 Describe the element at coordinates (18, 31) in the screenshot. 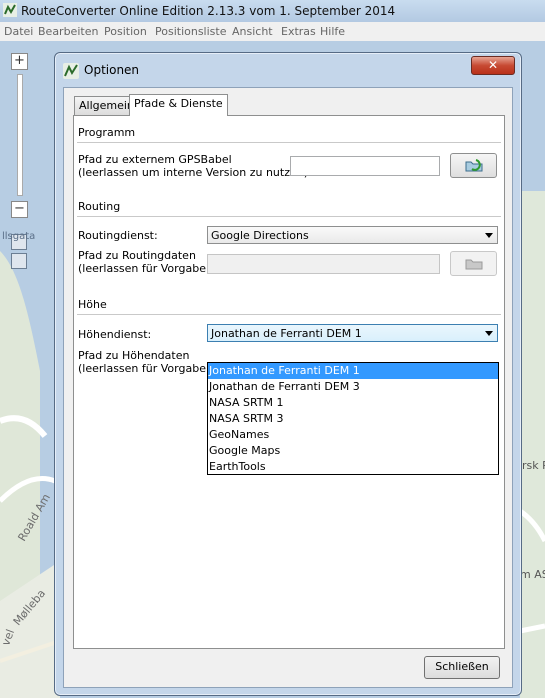

I see `menu-datei: Datei` at that location.